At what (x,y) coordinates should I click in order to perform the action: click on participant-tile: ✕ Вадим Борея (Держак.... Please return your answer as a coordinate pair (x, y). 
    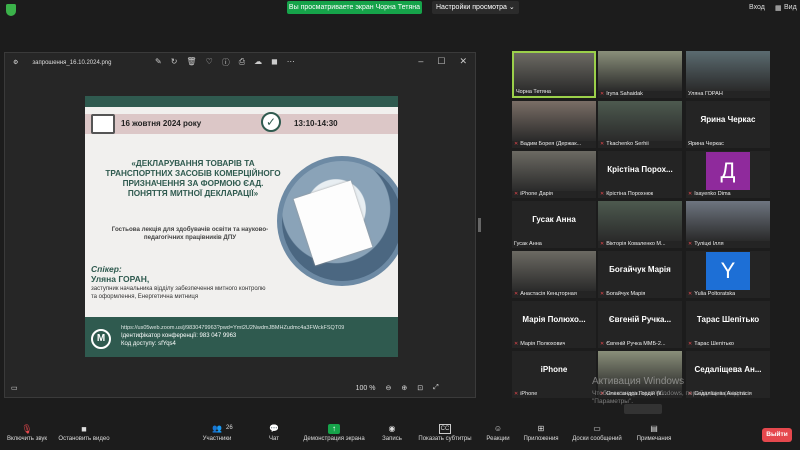
    Looking at the image, I should click on (554, 124).